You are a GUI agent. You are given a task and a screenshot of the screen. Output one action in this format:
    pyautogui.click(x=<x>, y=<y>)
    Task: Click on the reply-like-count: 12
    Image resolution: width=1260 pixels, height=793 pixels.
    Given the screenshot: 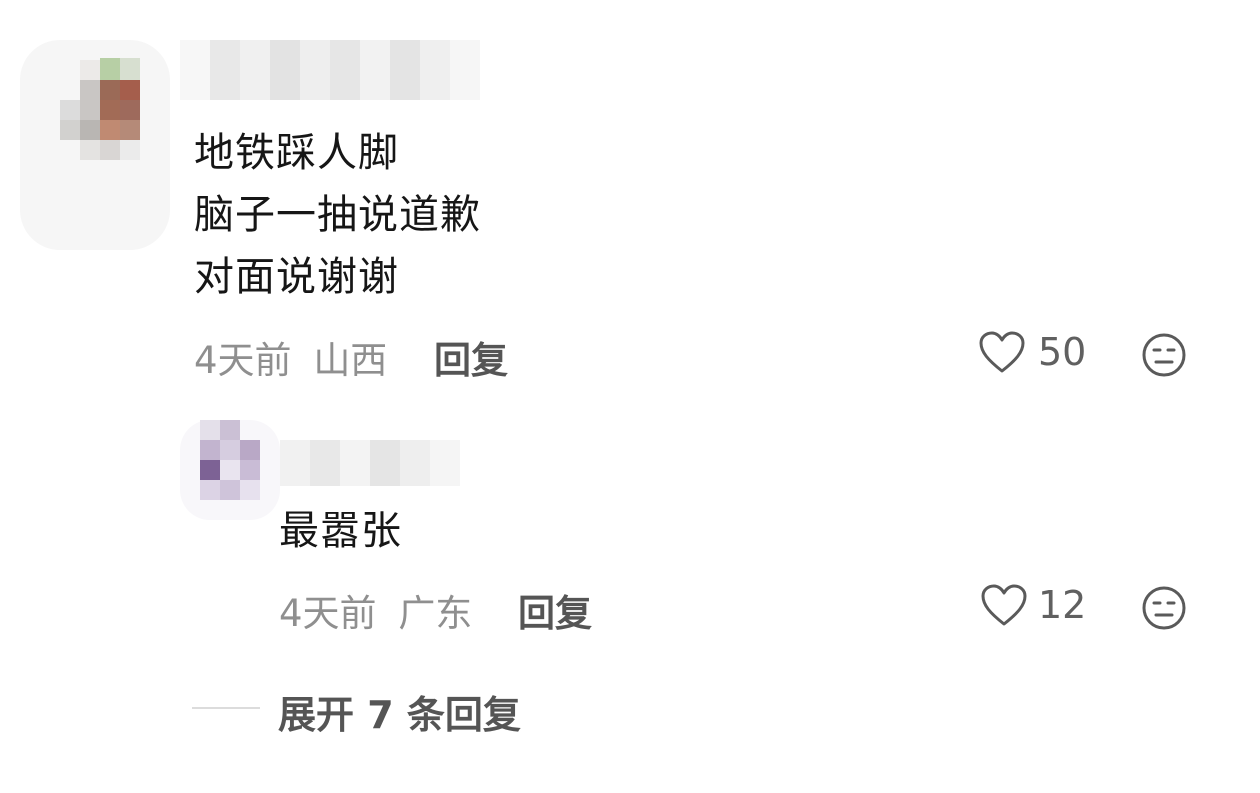 What is the action you would take?
    pyautogui.click(x=1062, y=605)
    